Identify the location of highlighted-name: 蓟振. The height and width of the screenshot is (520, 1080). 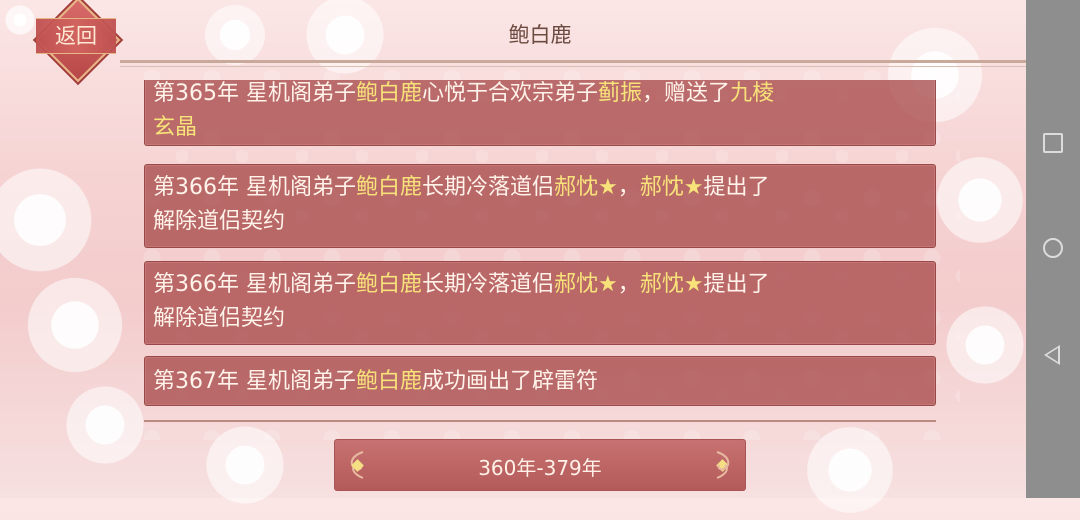
(620, 93).